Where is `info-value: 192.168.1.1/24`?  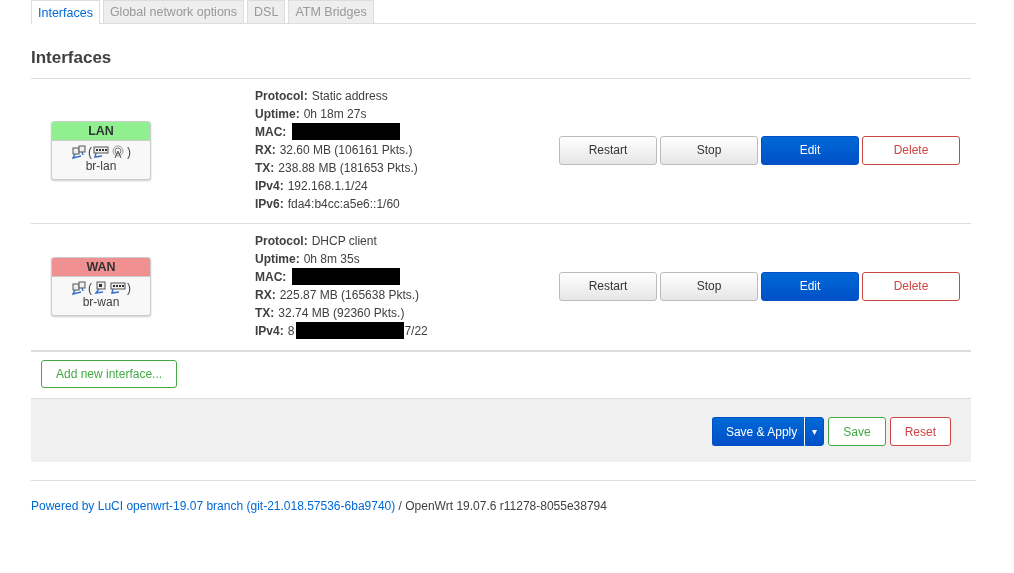 info-value: 192.168.1.1/24 is located at coordinates (327, 186).